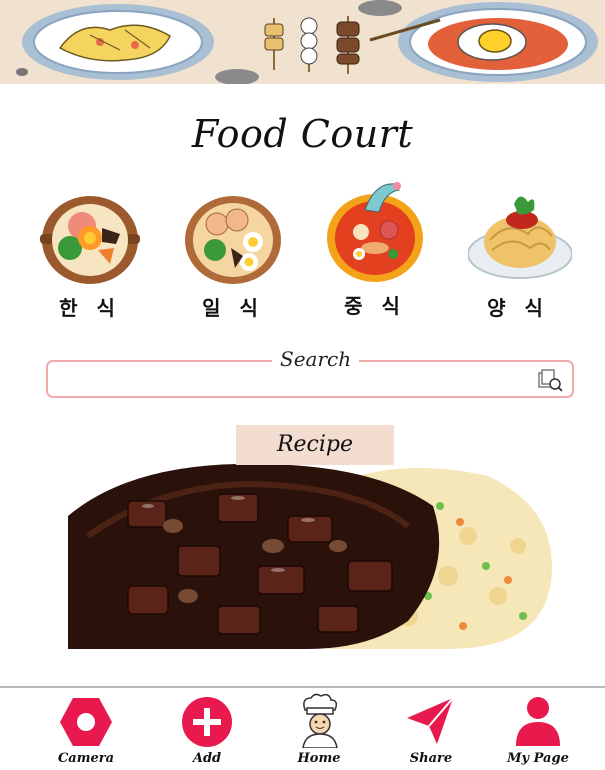  I want to click on food-banner-illustration, so click(307, 42).